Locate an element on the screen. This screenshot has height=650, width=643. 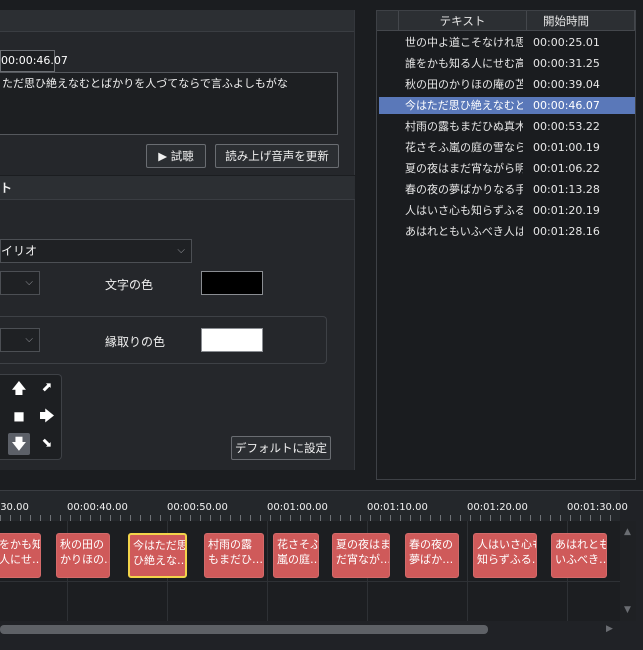
list-item-start: 00:00:31.25 is located at coordinates (566, 63).